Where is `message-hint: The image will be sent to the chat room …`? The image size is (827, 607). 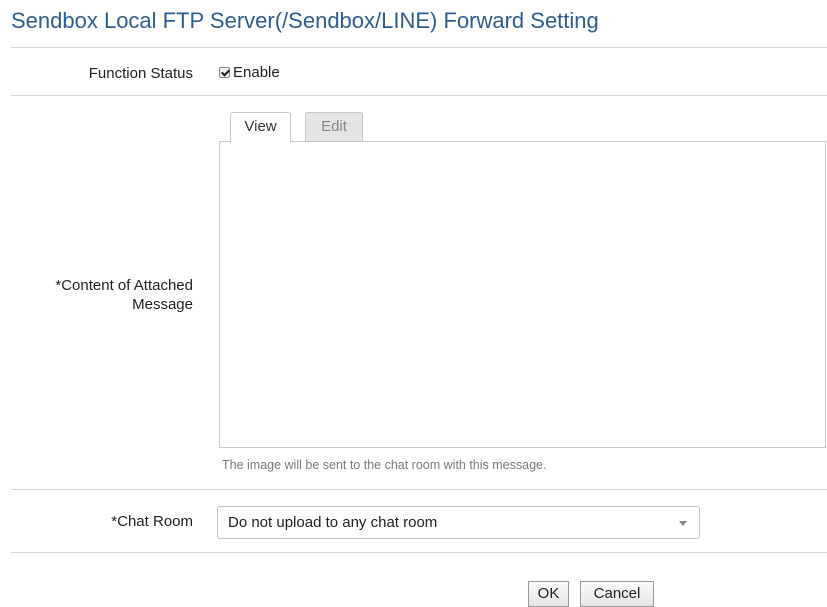
message-hint: The image will be sent to the chat room … is located at coordinates (384, 465).